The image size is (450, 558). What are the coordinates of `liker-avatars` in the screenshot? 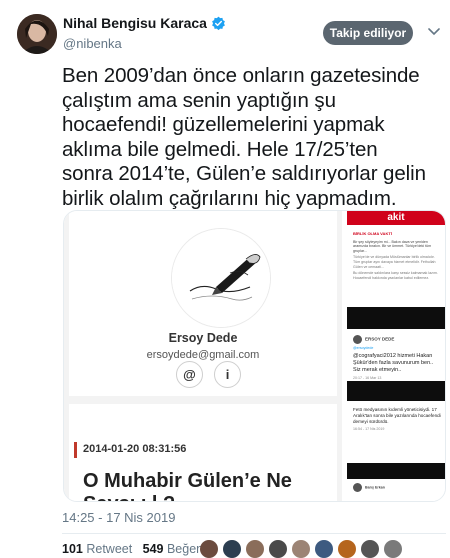 It's located at (303, 549).